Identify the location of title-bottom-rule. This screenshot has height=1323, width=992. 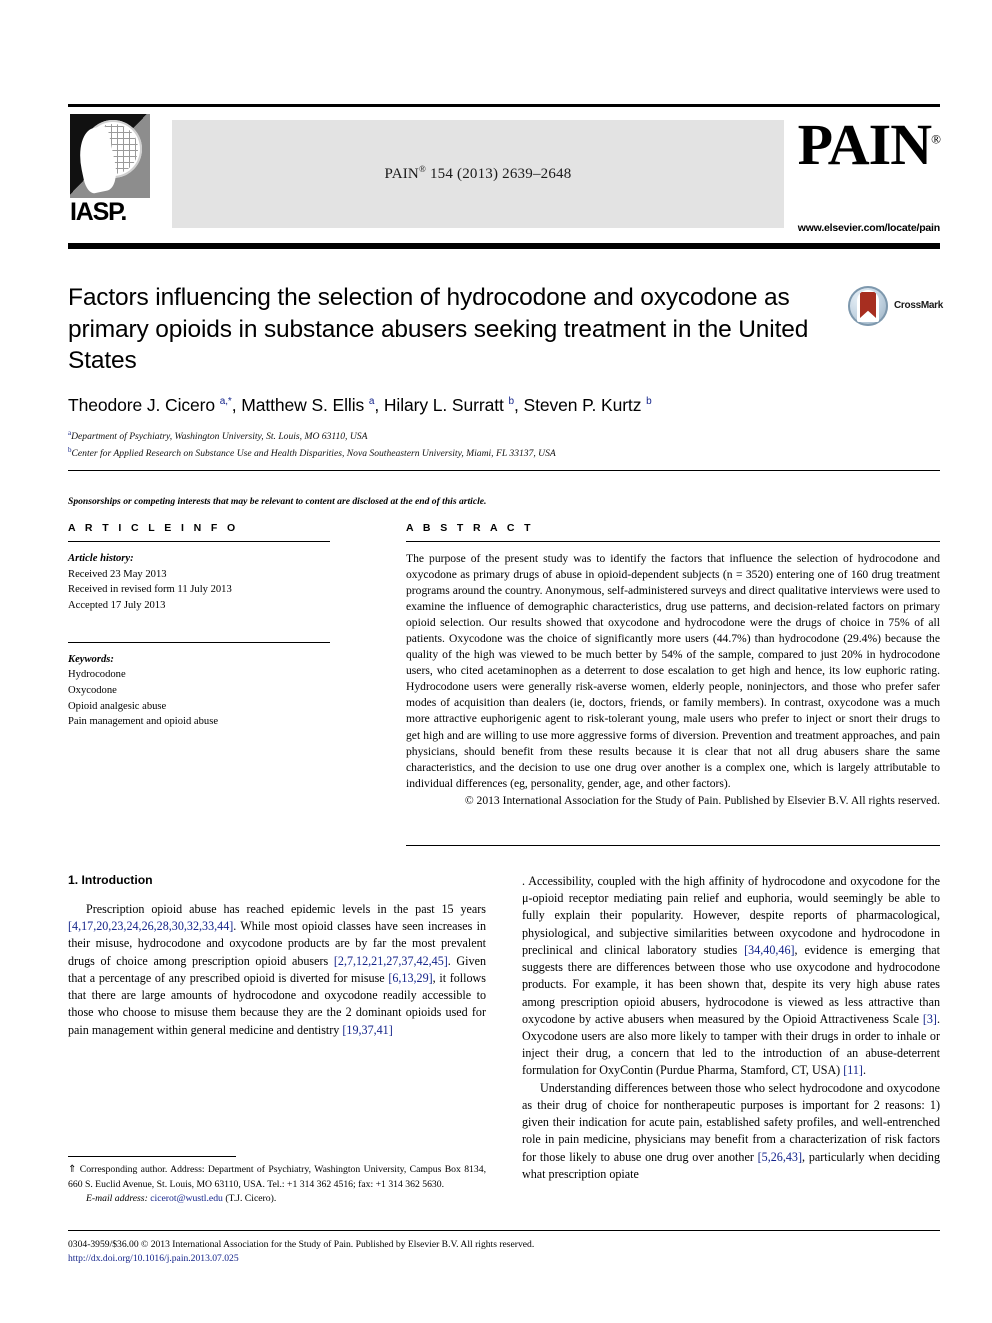
(504, 470).